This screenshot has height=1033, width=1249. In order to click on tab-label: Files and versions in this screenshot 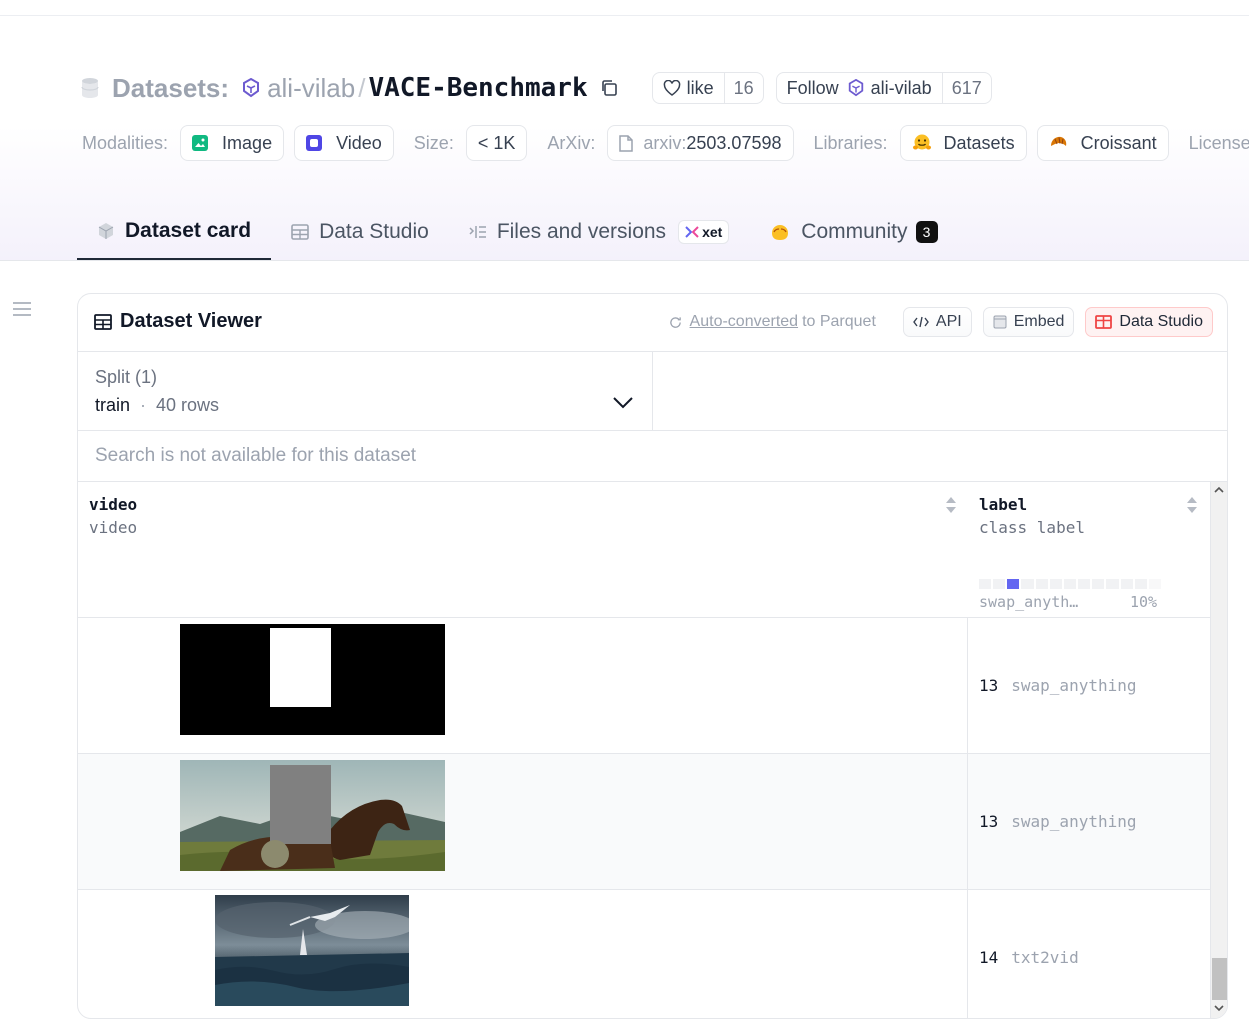, I will do `click(581, 231)`.